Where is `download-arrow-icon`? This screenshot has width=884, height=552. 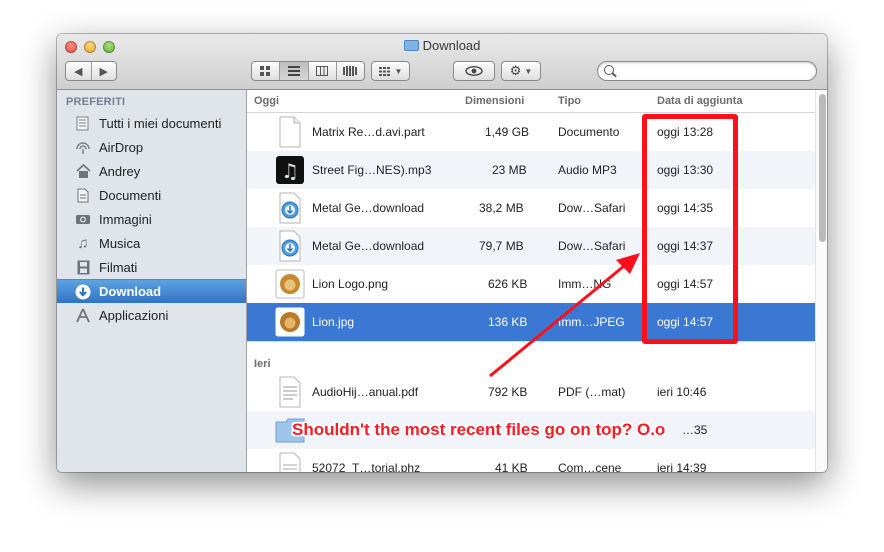
download-arrow-icon is located at coordinates (83, 292).